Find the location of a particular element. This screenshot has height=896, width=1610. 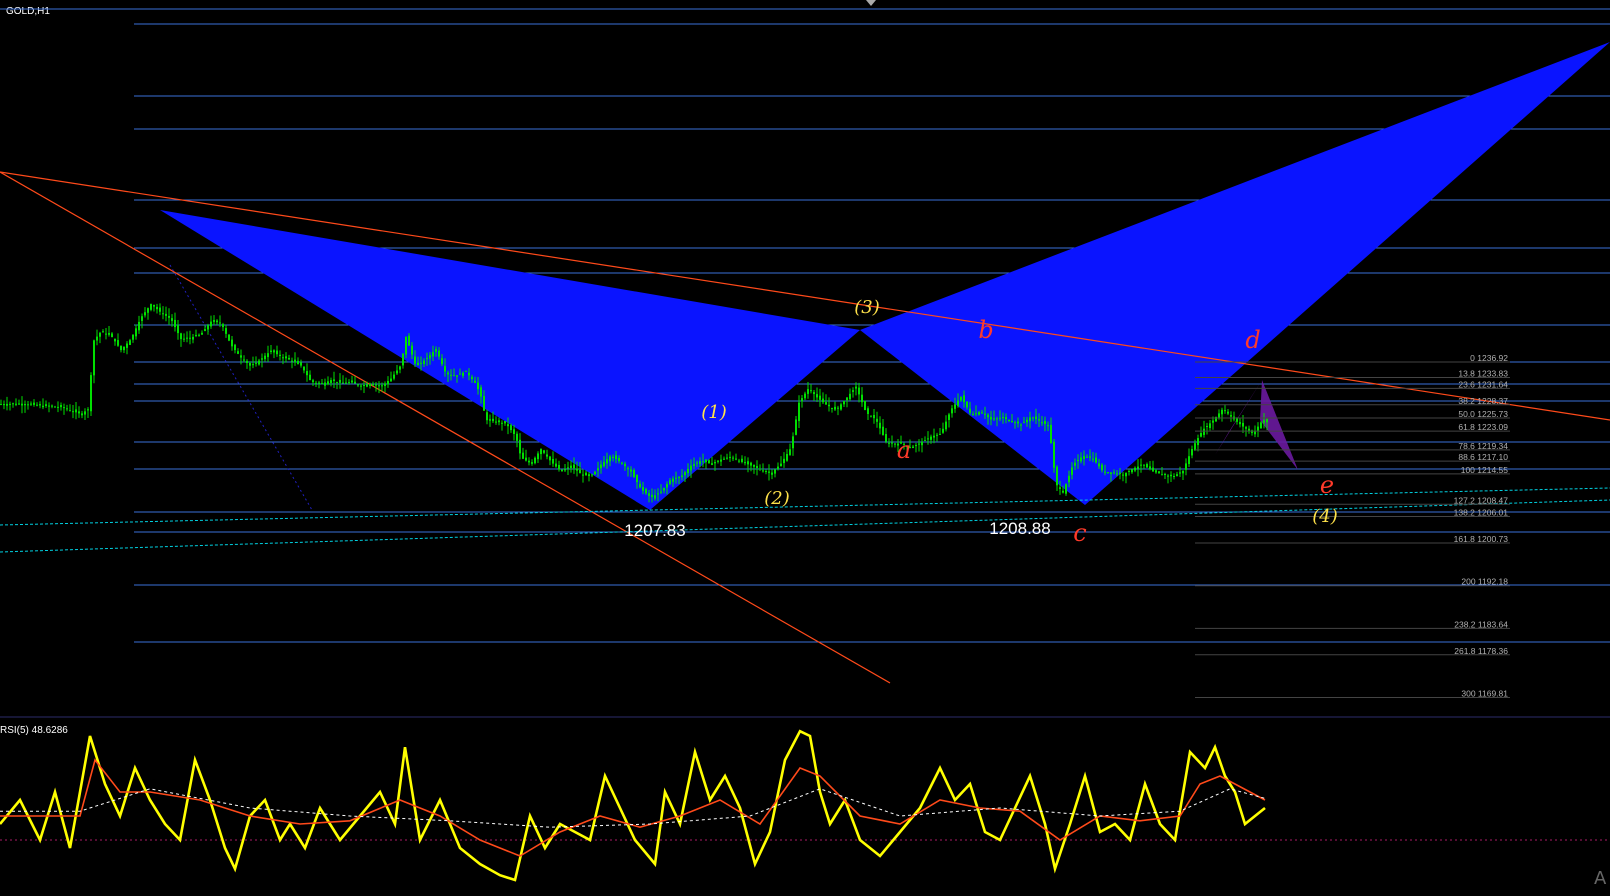

top-arrow-icon is located at coordinates (871, 3).